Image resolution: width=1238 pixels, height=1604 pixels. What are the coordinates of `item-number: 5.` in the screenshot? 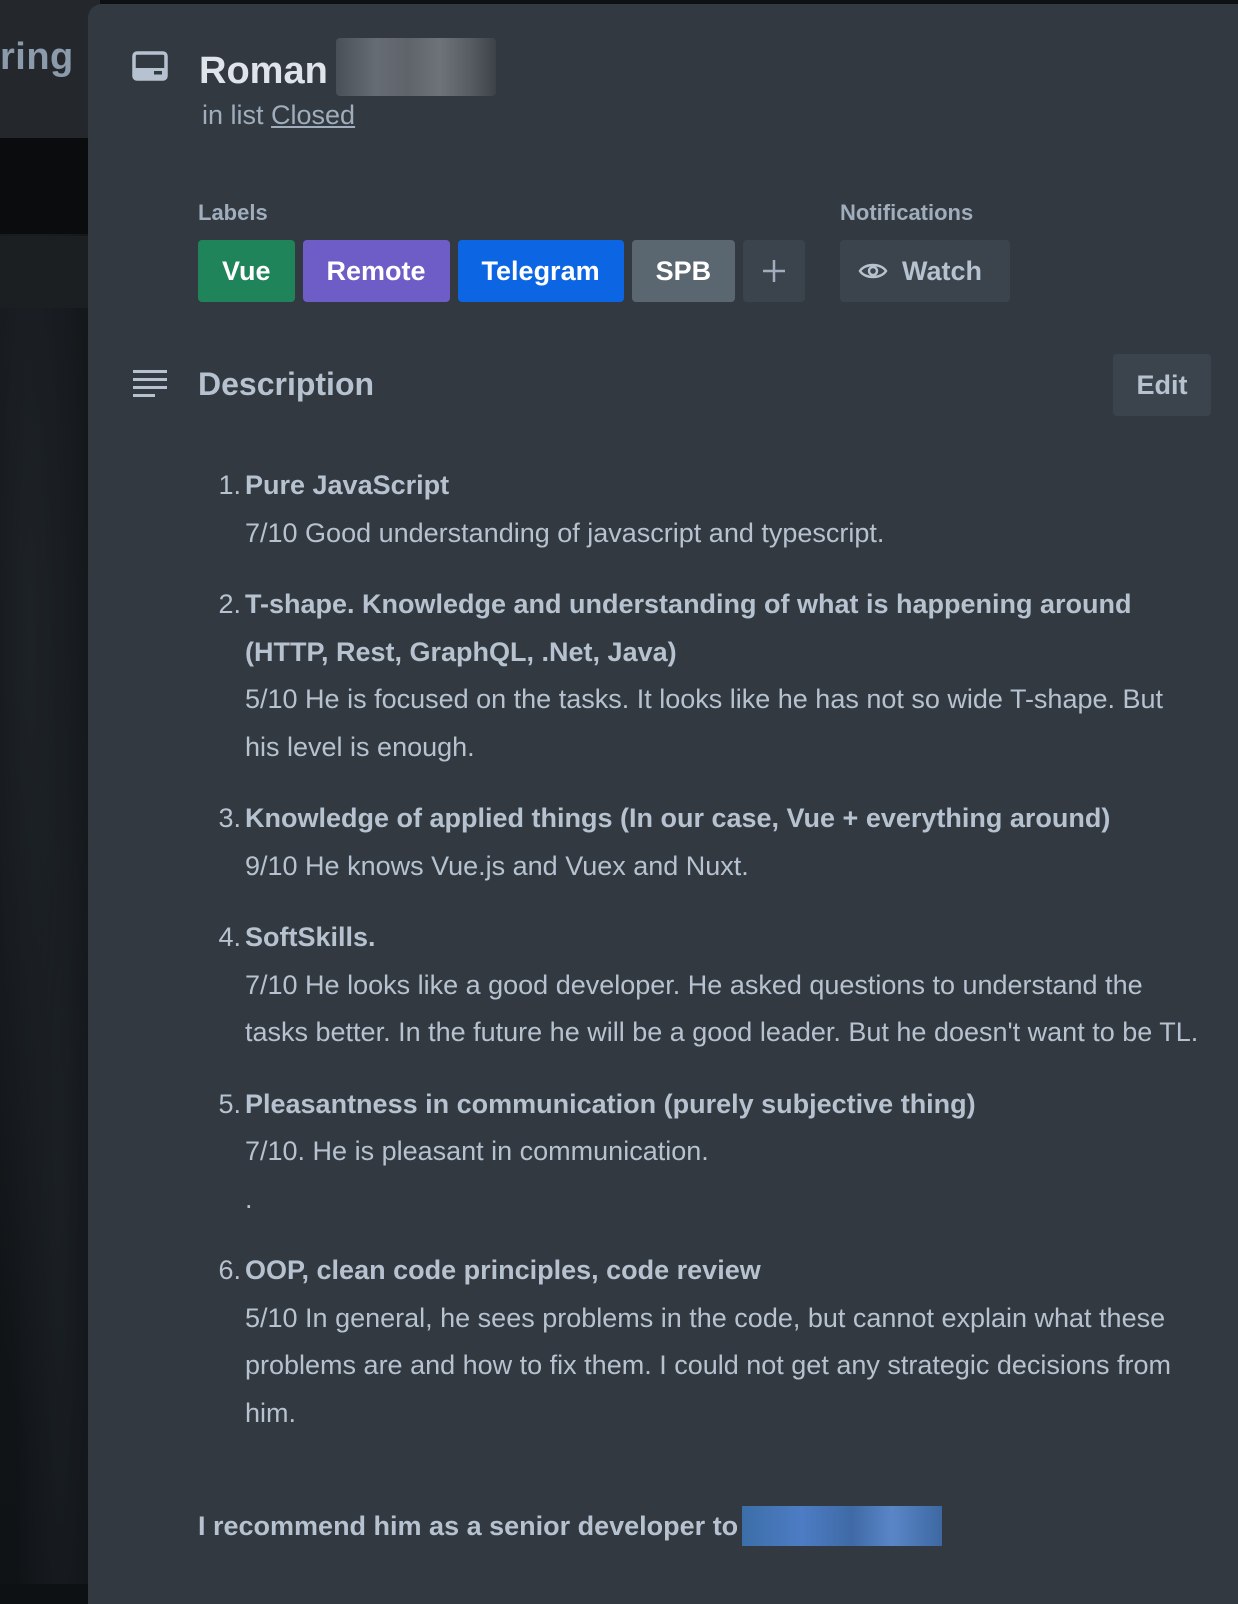 It's located at (229, 1103).